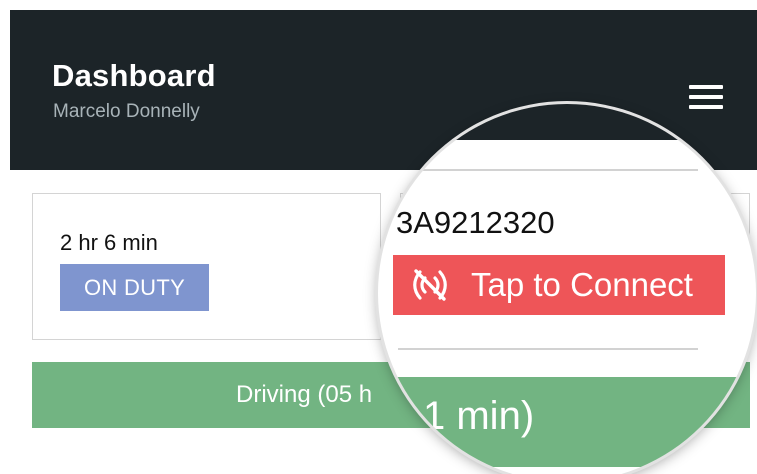 This screenshot has height=474, width=757. I want to click on no-signal-icon, so click(430, 285).